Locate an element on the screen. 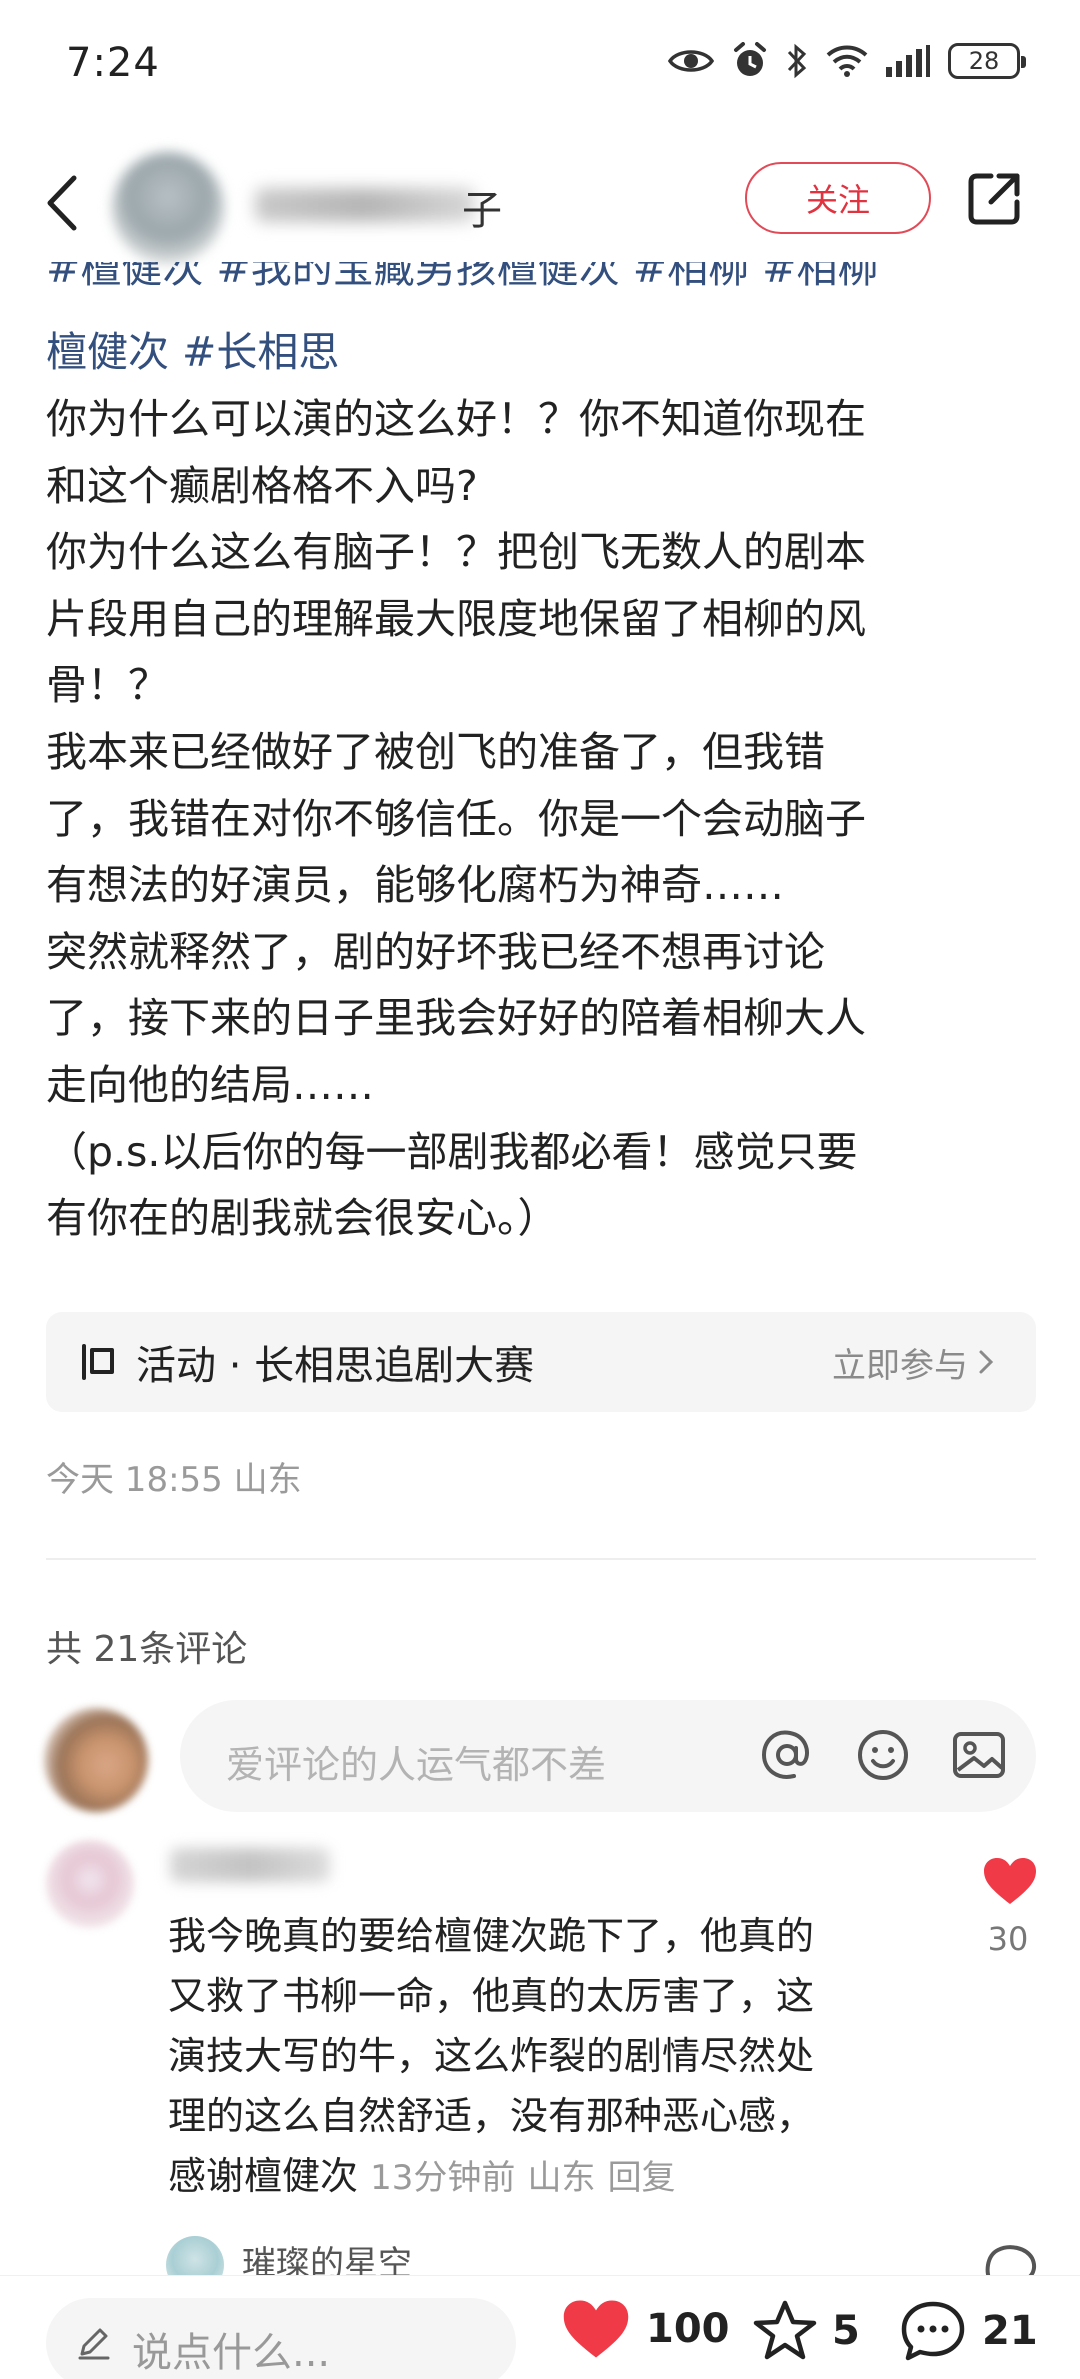 The image size is (1080, 2379). back-arrow-icon is located at coordinates (63, 203).